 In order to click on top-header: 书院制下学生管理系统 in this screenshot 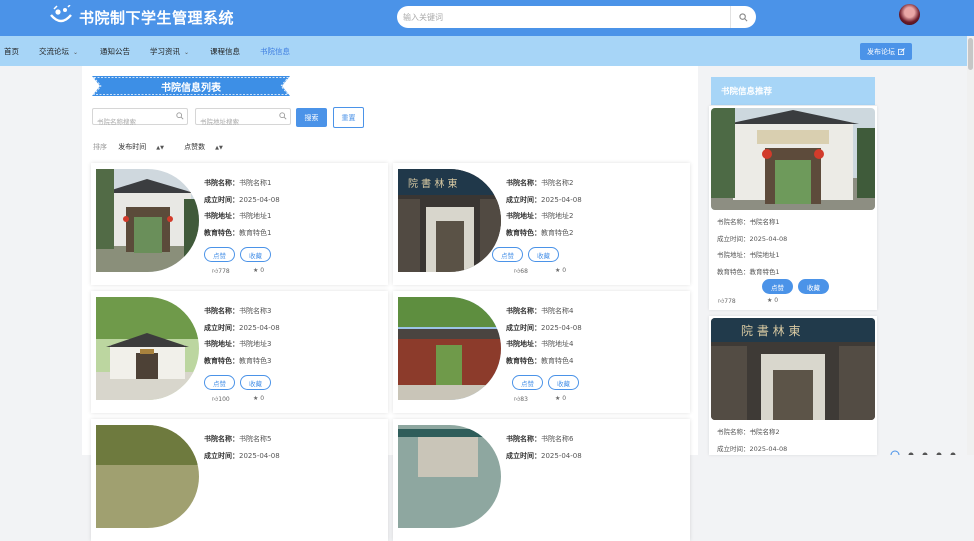, I will do `click(487, 18)`.